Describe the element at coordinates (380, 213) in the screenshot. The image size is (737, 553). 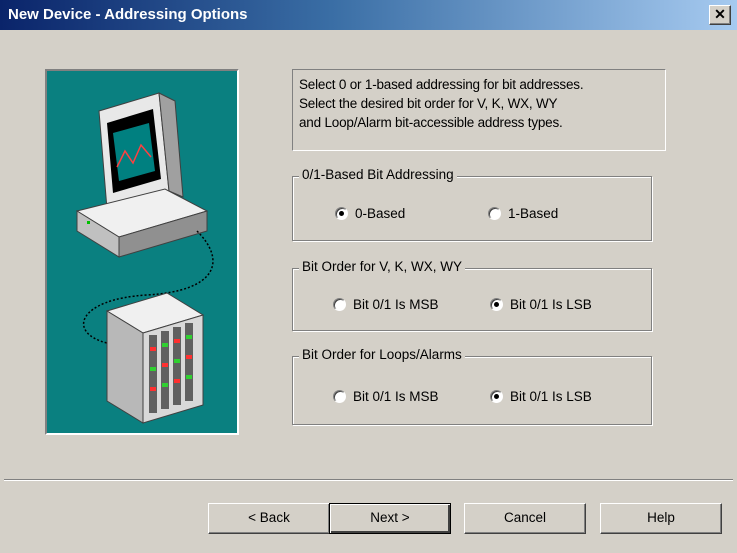
I see `radio-label: 0-Based` at that location.